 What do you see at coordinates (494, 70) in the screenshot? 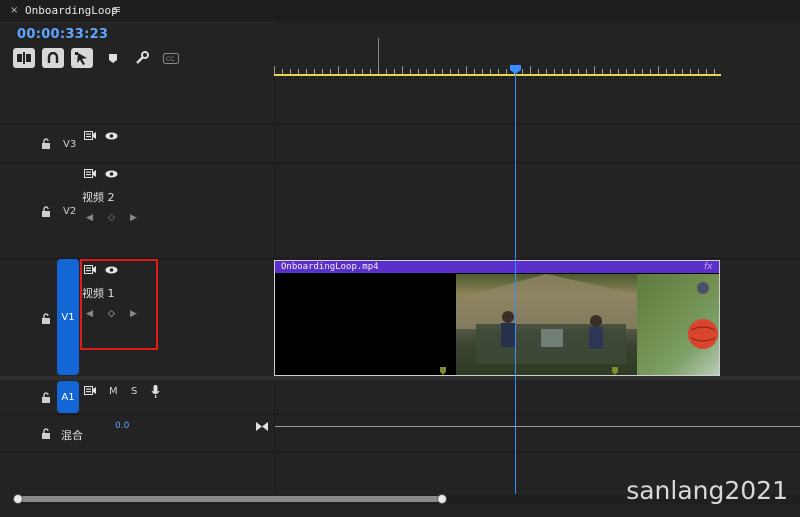
I see `ruler-ticks` at bounding box center [494, 70].